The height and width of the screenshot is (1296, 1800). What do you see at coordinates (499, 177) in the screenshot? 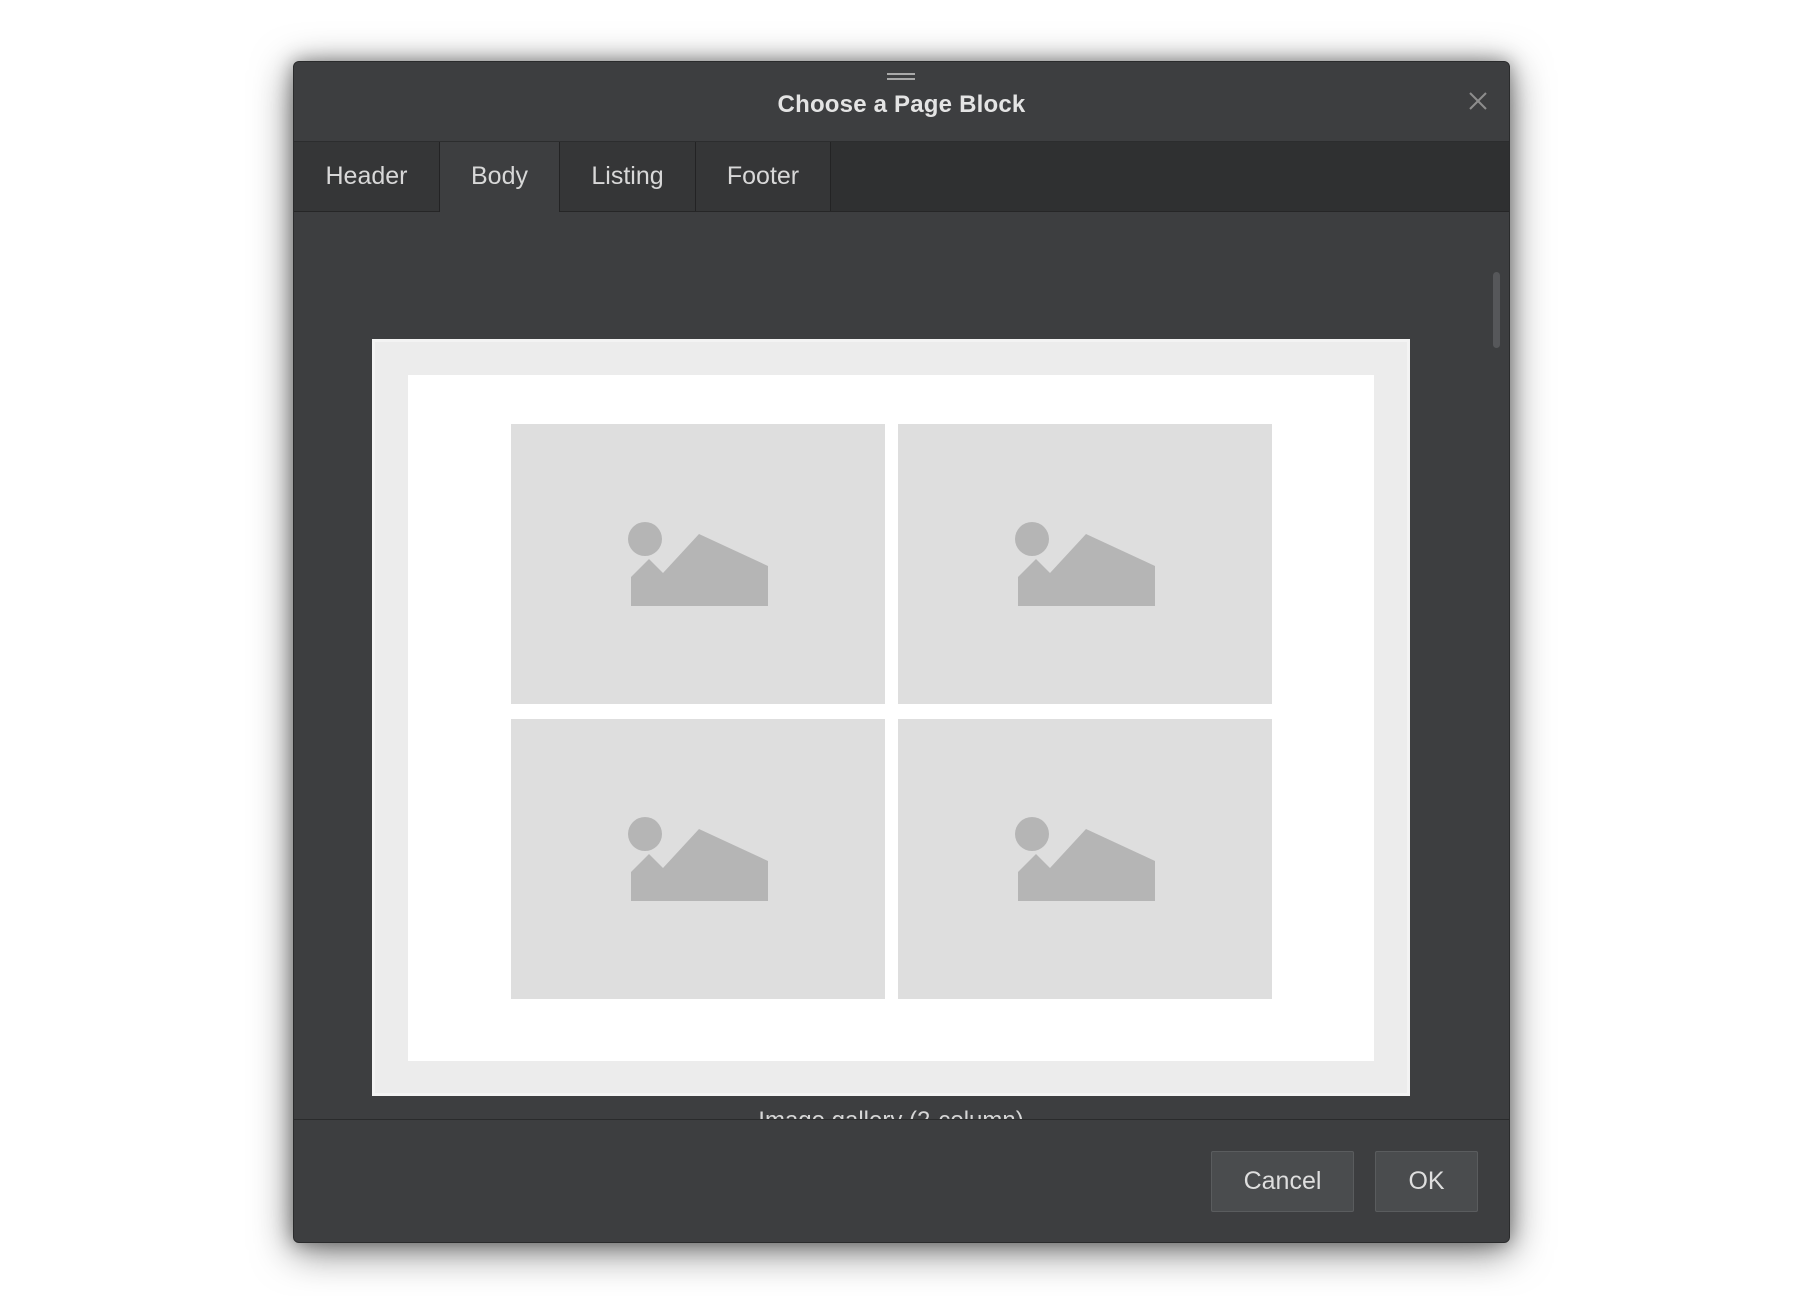
I see `tab-body: Body` at bounding box center [499, 177].